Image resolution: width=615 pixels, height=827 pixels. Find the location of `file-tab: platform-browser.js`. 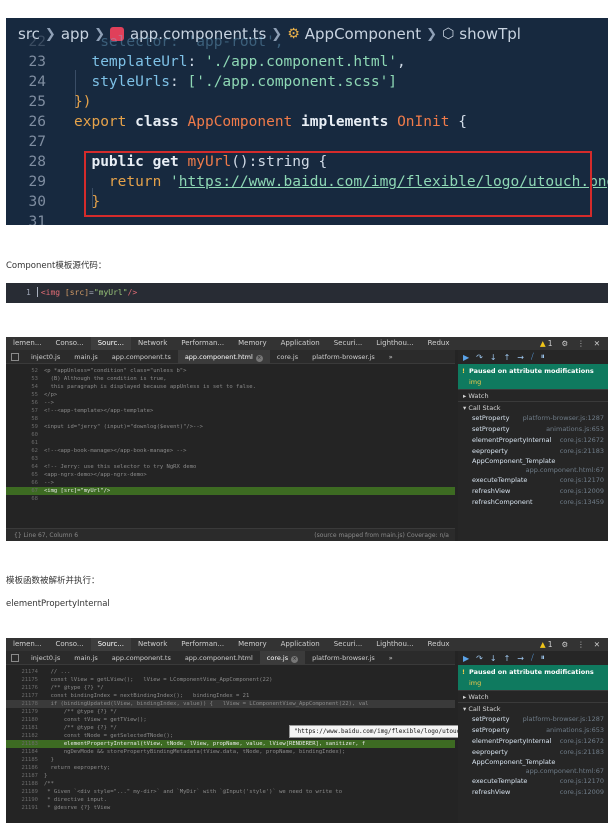

file-tab: platform-browser.js is located at coordinates (343, 658).